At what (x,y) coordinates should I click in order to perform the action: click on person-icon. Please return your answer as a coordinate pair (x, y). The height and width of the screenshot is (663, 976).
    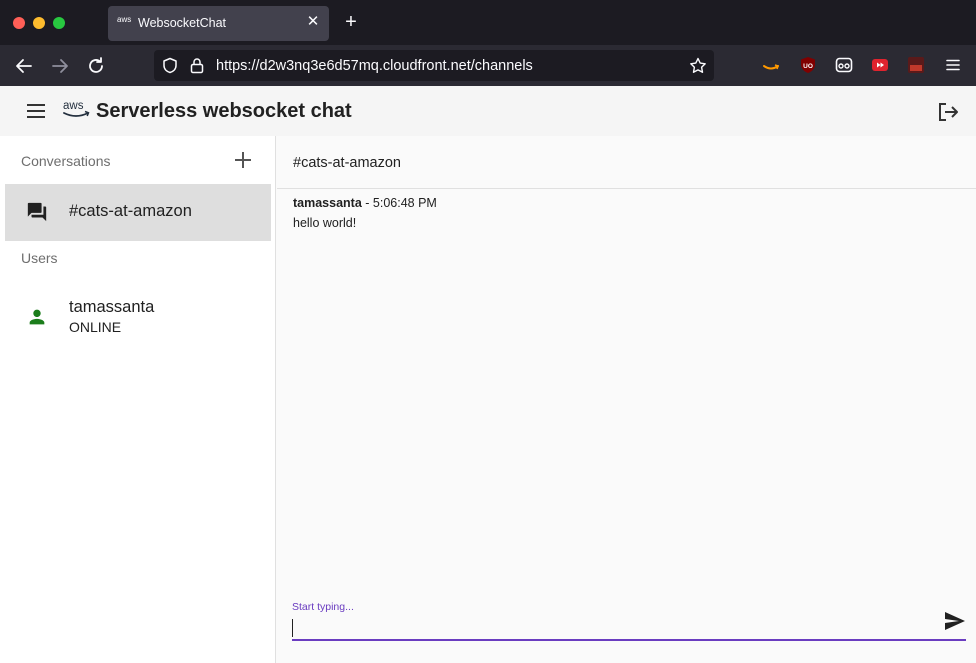
    Looking at the image, I should click on (37, 317).